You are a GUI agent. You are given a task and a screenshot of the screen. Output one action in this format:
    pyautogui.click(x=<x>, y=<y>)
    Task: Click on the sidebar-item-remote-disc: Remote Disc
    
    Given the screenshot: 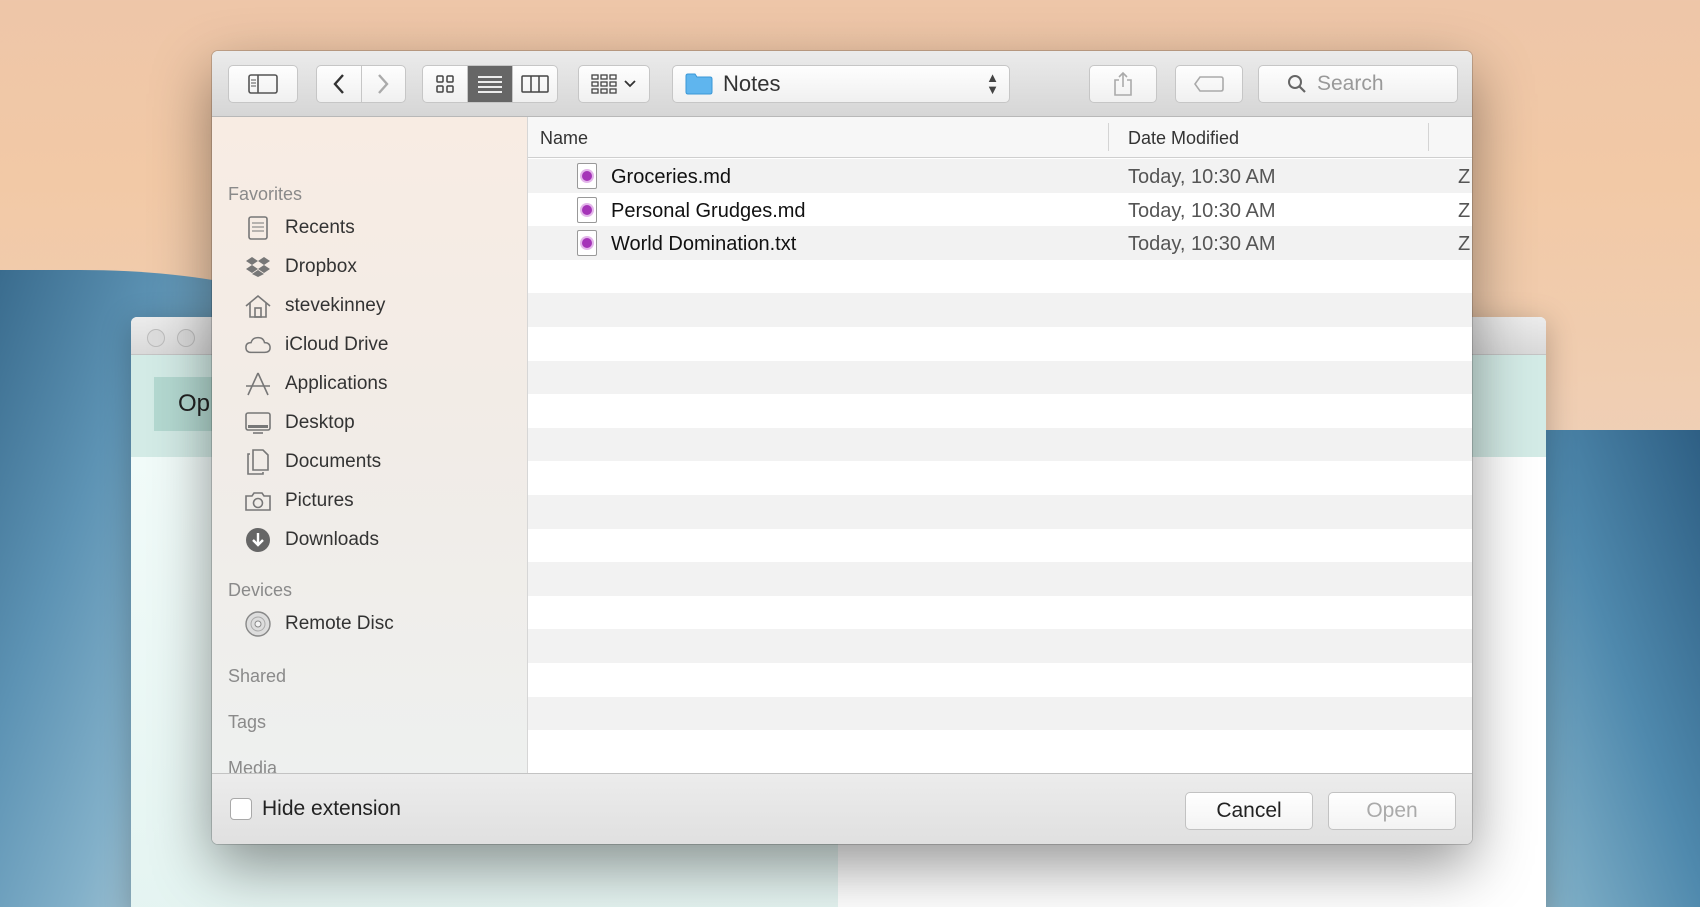 What is the action you would take?
    pyautogui.click(x=319, y=624)
    